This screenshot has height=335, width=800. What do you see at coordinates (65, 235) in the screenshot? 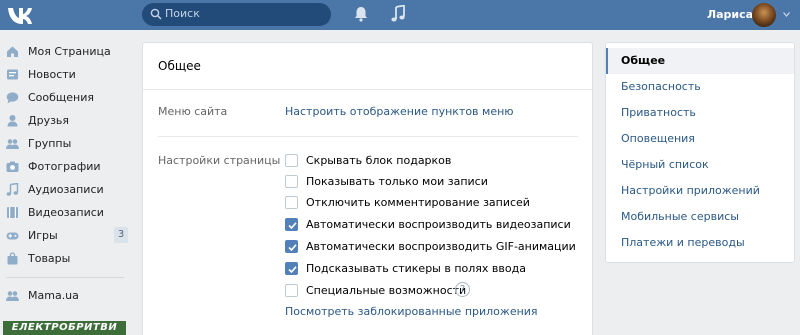
I see `sidebar-item-games: Игры 3` at bounding box center [65, 235].